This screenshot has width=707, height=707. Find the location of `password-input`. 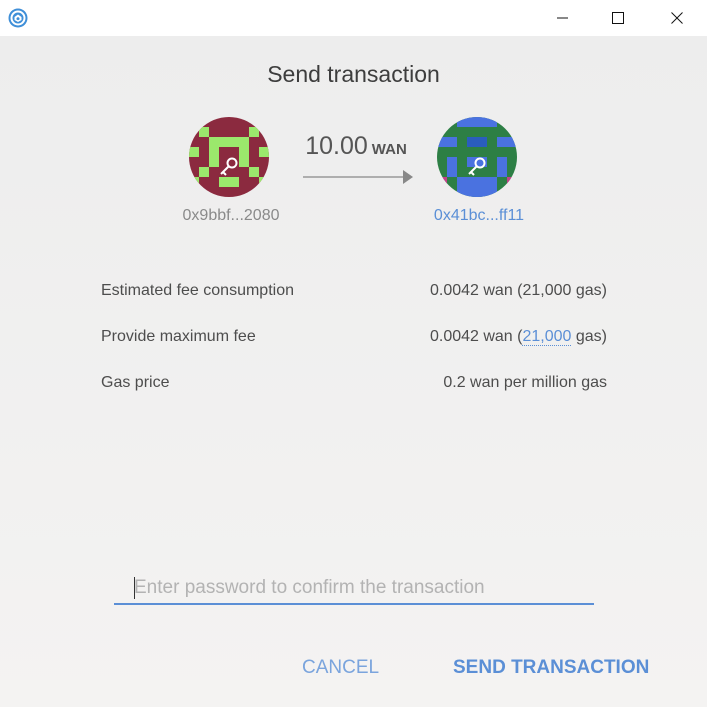

password-input is located at coordinates (354, 588).